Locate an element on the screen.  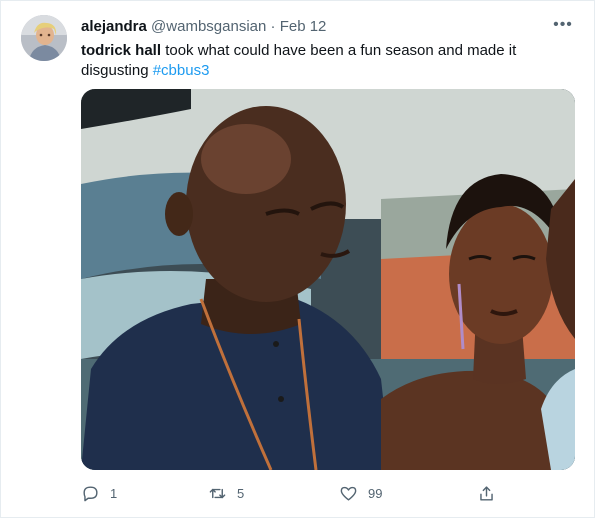
retweet-count: 5 is located at coordinates (241, 493).